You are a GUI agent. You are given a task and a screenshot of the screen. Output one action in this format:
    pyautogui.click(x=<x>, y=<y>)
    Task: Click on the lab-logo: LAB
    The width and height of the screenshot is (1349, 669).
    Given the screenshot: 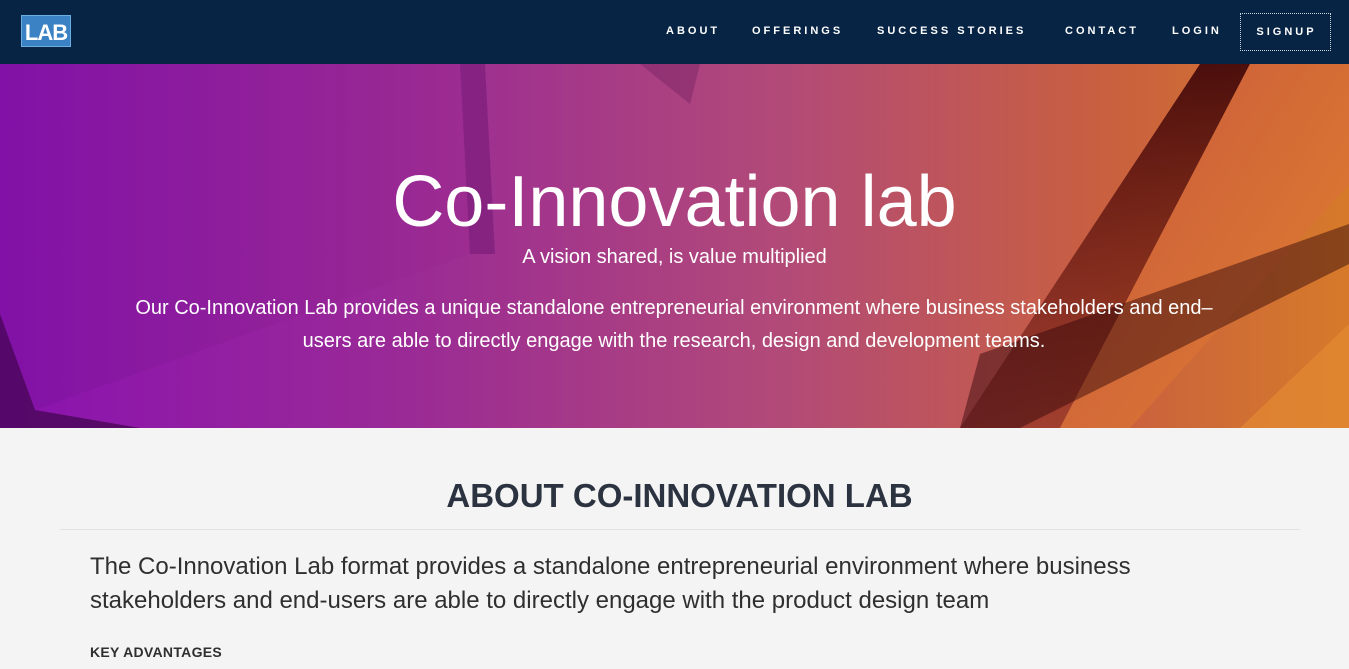 What is the action you would take?
    pyautogui.click(x=46, y=31)
    